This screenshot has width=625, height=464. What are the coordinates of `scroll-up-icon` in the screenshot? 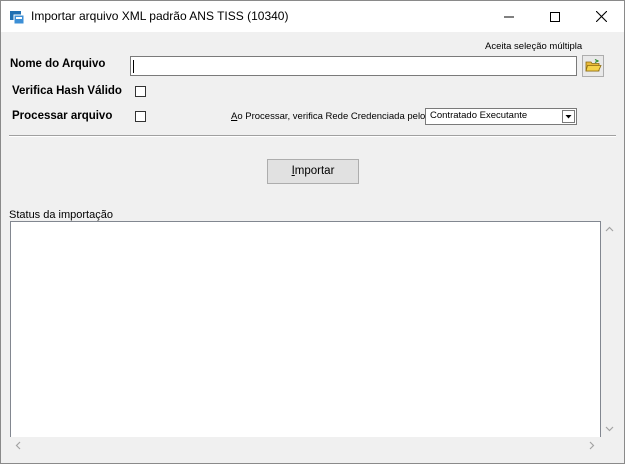 It's located at (609, 229).